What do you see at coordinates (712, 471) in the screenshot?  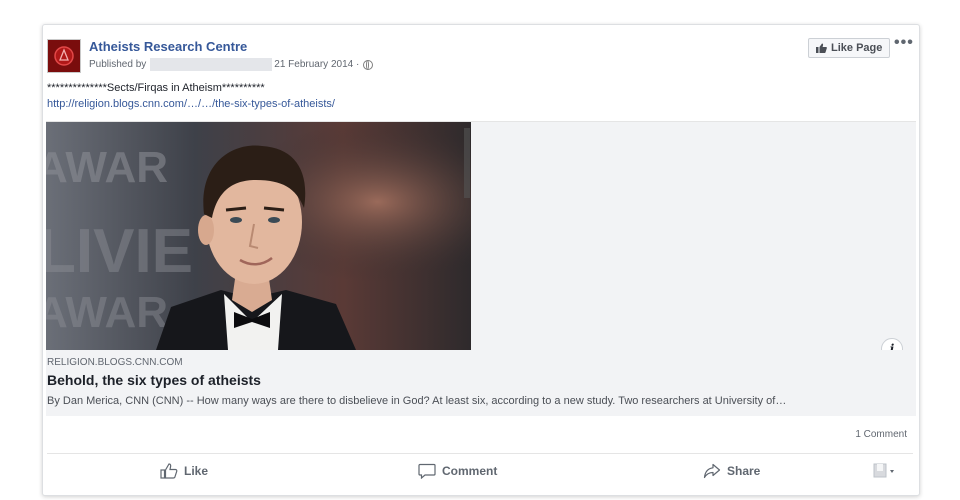 I see `share-icon` at bounding box center [712, 471].